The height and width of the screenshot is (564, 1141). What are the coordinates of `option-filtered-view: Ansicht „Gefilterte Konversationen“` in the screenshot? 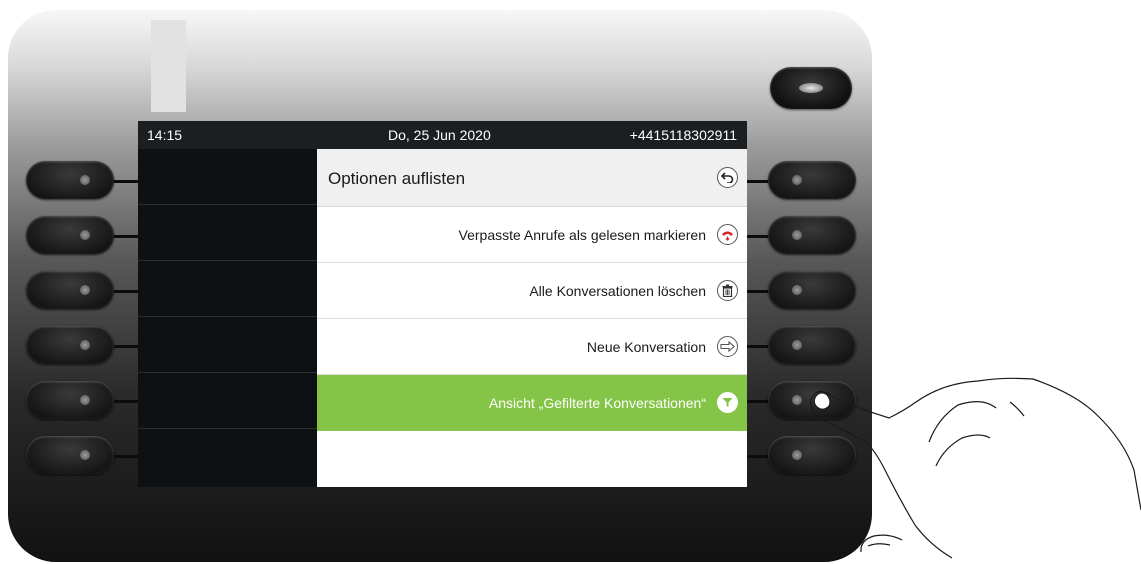 It's located at (532, 403).